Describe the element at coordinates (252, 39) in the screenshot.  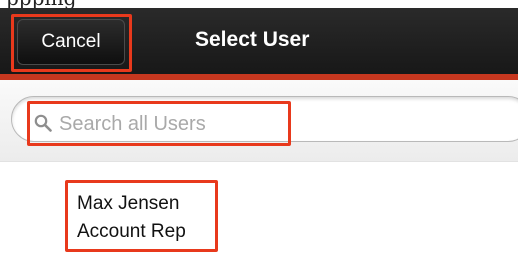
I see `page-title: Select User` at that location.